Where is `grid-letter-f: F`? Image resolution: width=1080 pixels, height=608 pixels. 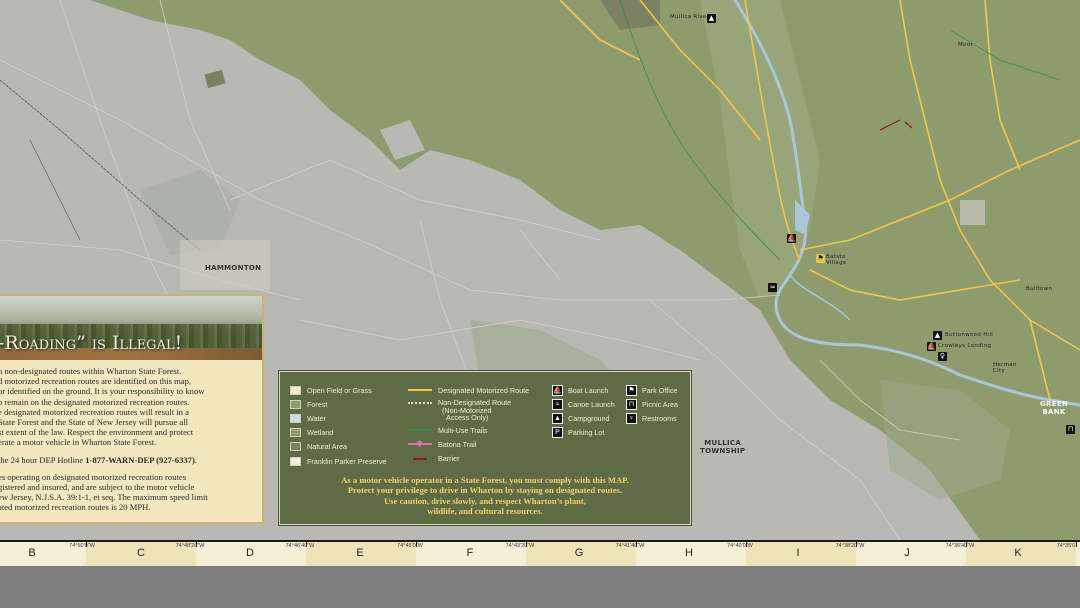
grid-letter-f: F is located at coordinates (470, 553).